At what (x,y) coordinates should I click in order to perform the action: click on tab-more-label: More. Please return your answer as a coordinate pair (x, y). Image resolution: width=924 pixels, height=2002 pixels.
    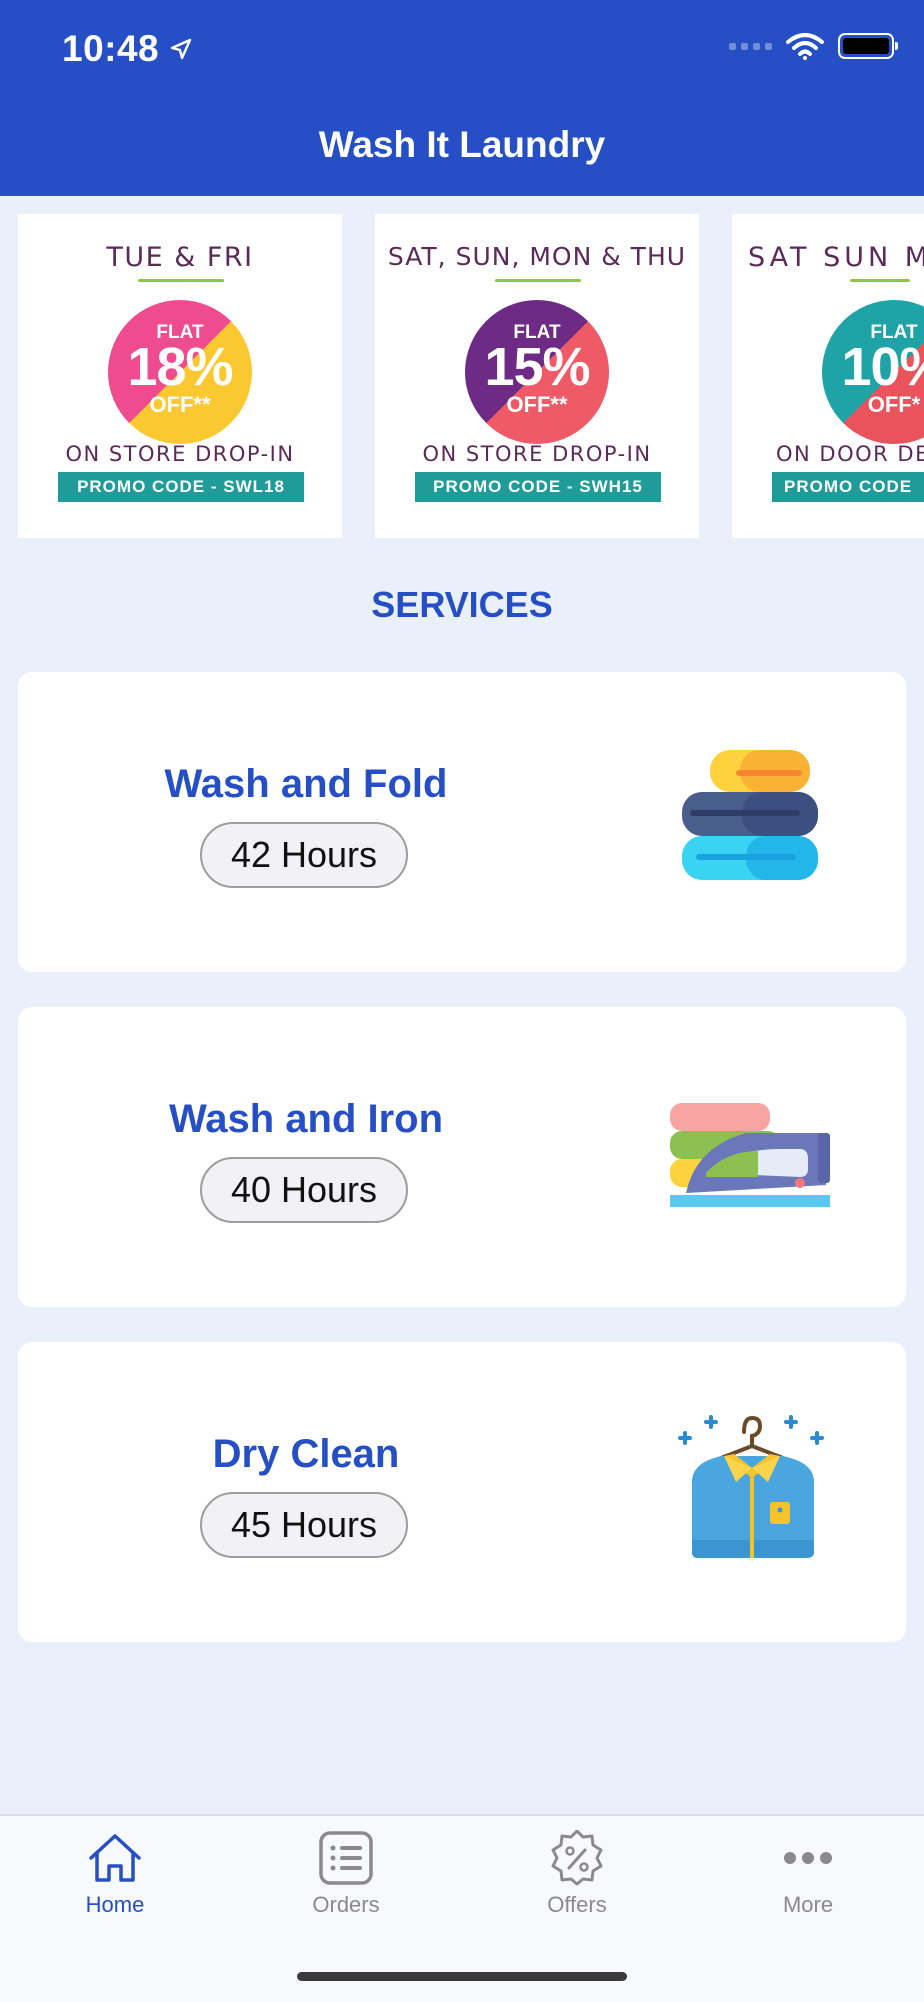
    Looking at the image, I should click on (808, 1904).